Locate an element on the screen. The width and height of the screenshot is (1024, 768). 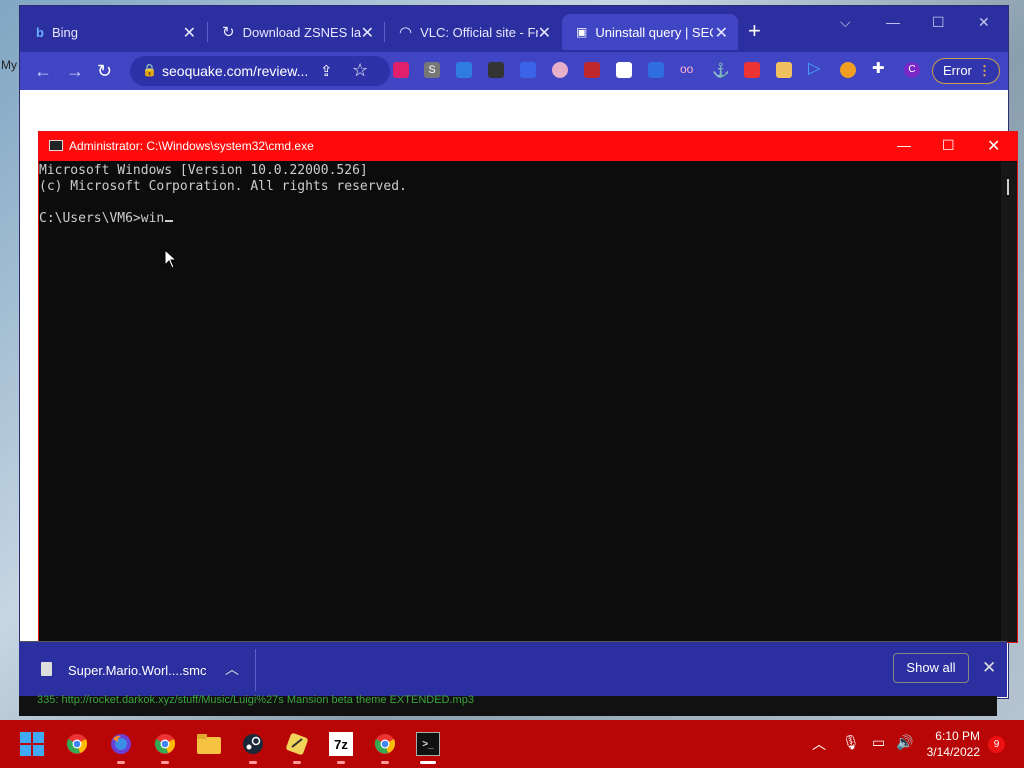
steam-icon is located at coordinates (253, 744).